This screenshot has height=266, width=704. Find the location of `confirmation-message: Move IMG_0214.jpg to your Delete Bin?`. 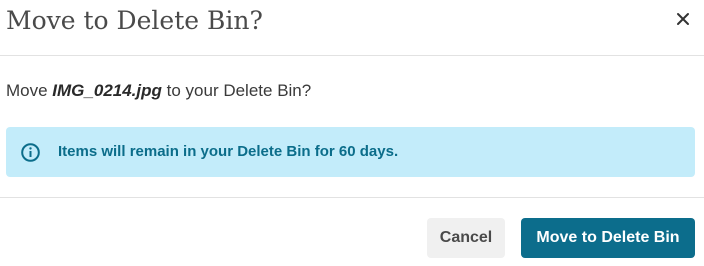

confirmation-message: Move IMG_0214.jpg to your Delete Bin? is located at coordinates (158, 91).